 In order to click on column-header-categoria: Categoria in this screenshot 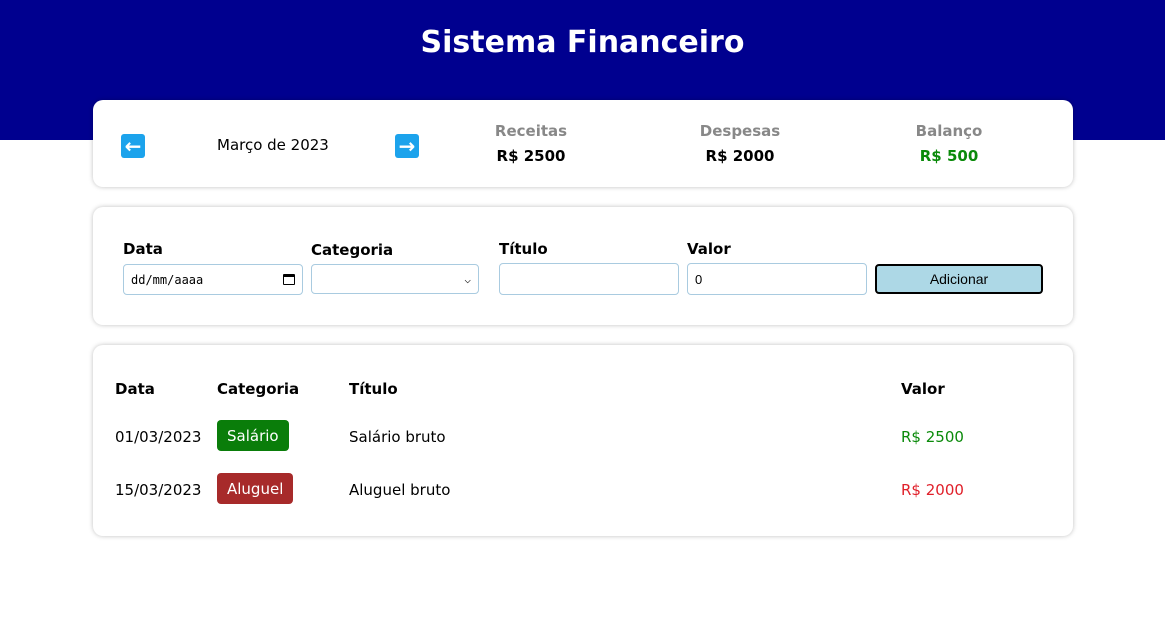, I will do `click(258, 389)`.